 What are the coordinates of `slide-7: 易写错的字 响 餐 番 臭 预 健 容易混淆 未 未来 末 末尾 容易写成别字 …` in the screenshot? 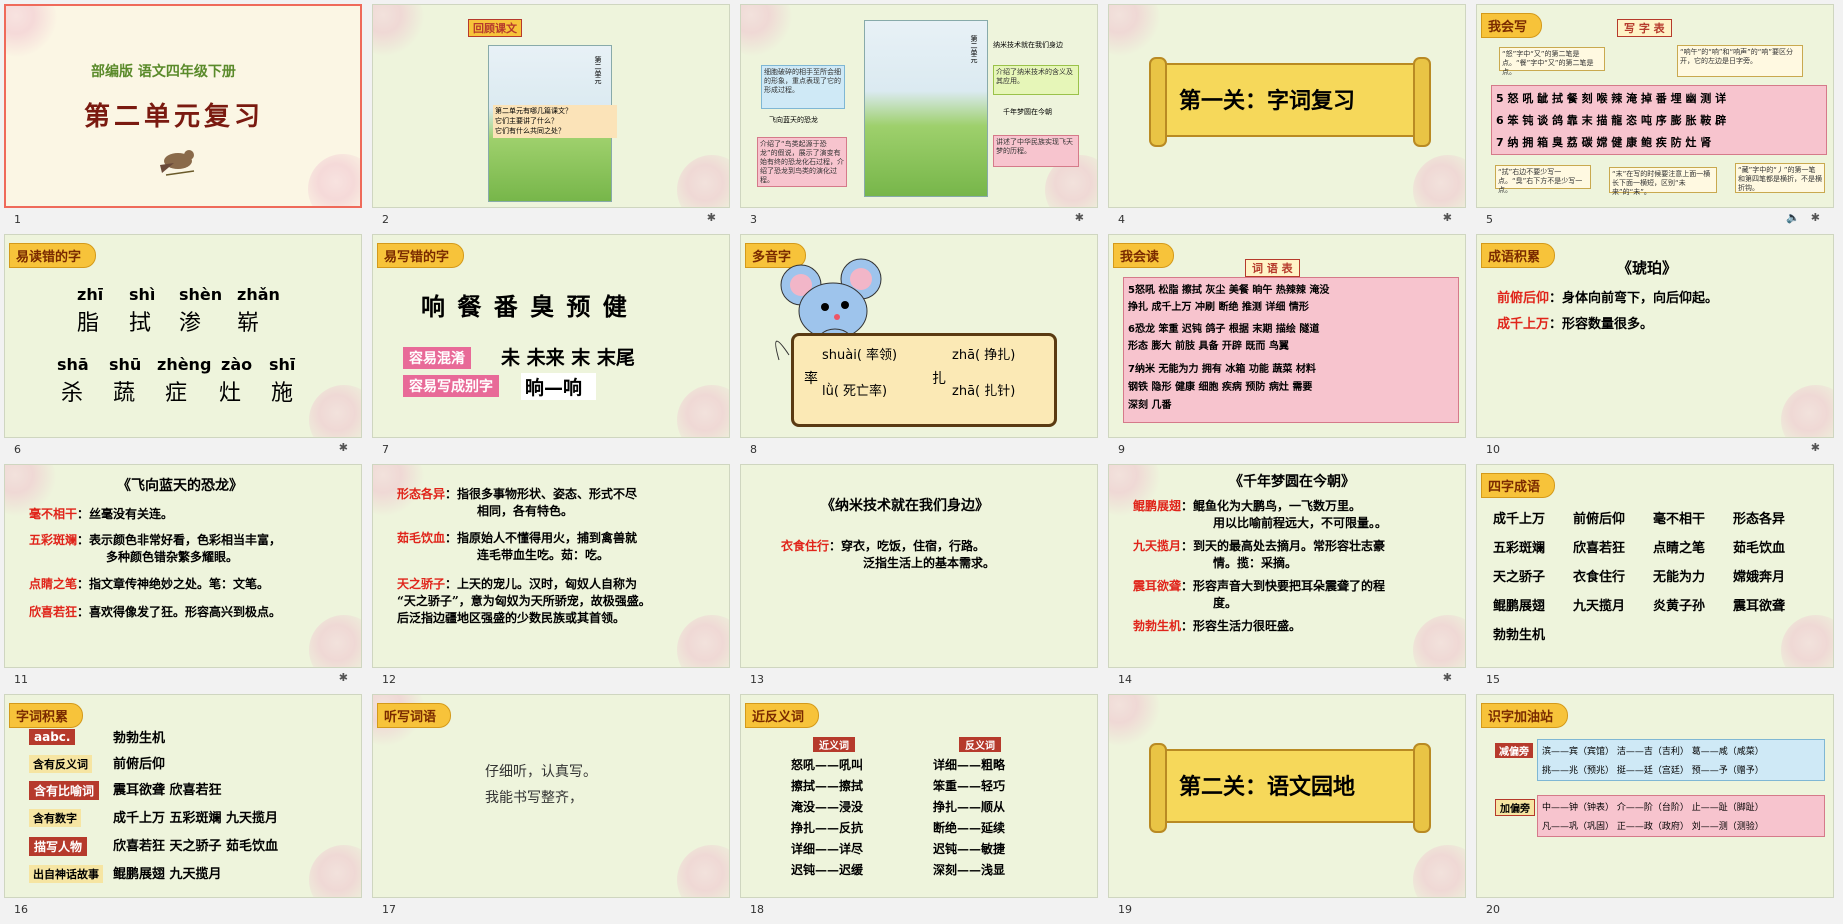 It's located at (551, 336).